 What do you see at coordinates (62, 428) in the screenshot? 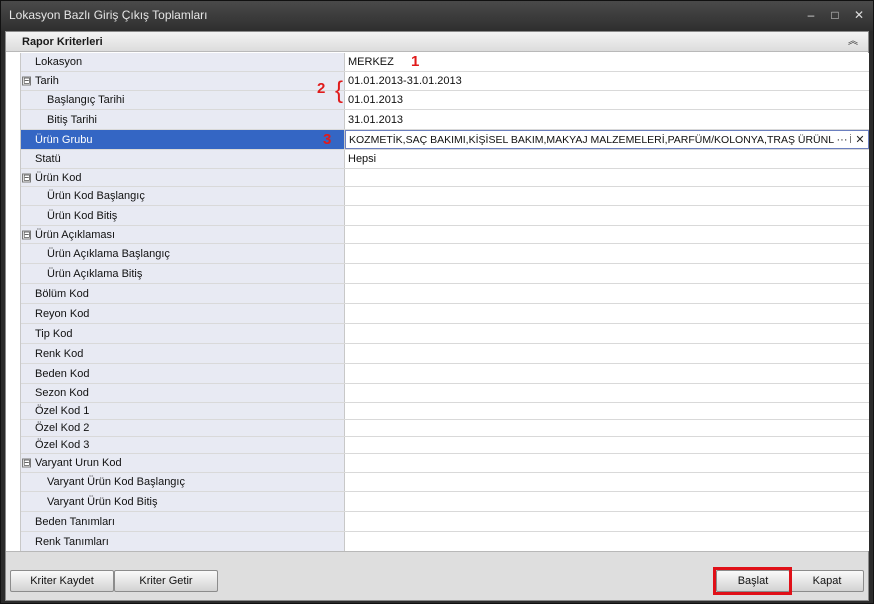
I see `row-label: Özel Kod 2` at bounding box center [62, 428].